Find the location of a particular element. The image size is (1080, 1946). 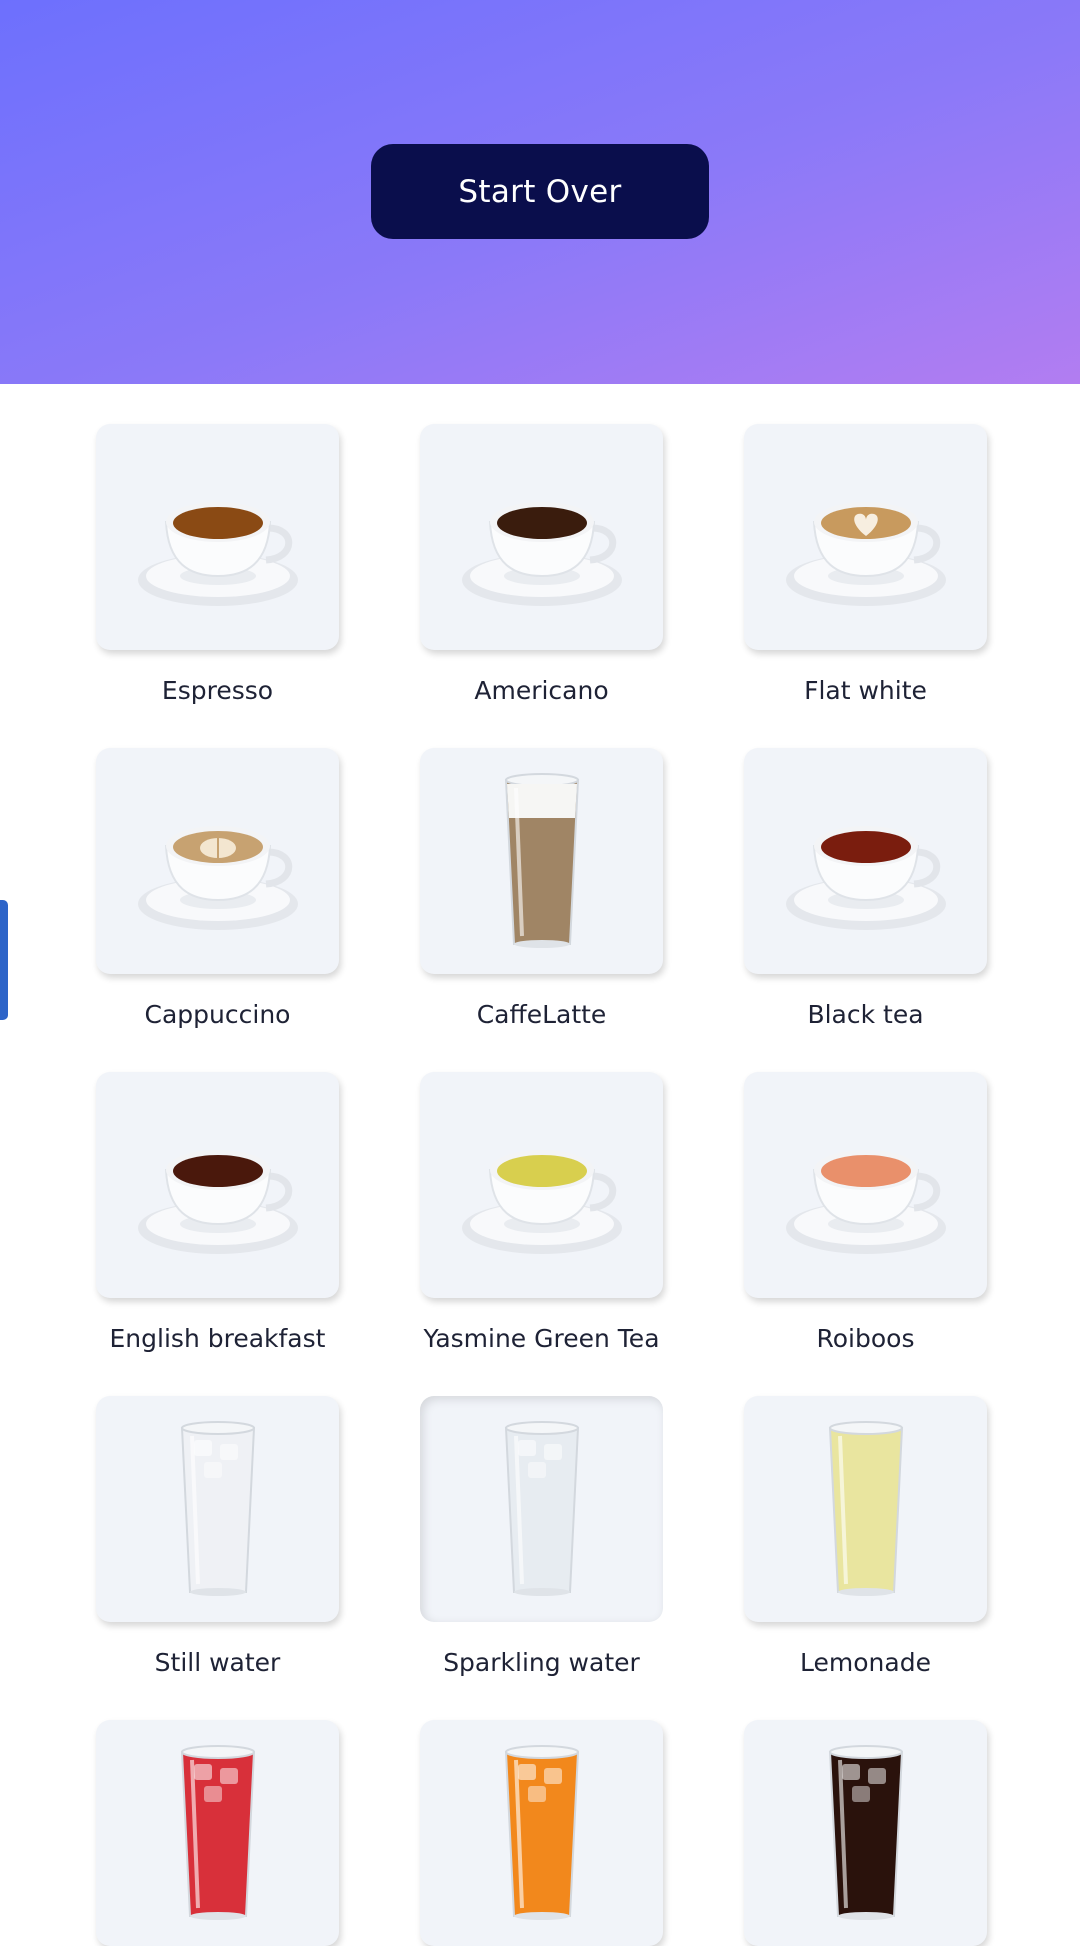

drink-tile: Flat white is located at coordinates (865, 564).